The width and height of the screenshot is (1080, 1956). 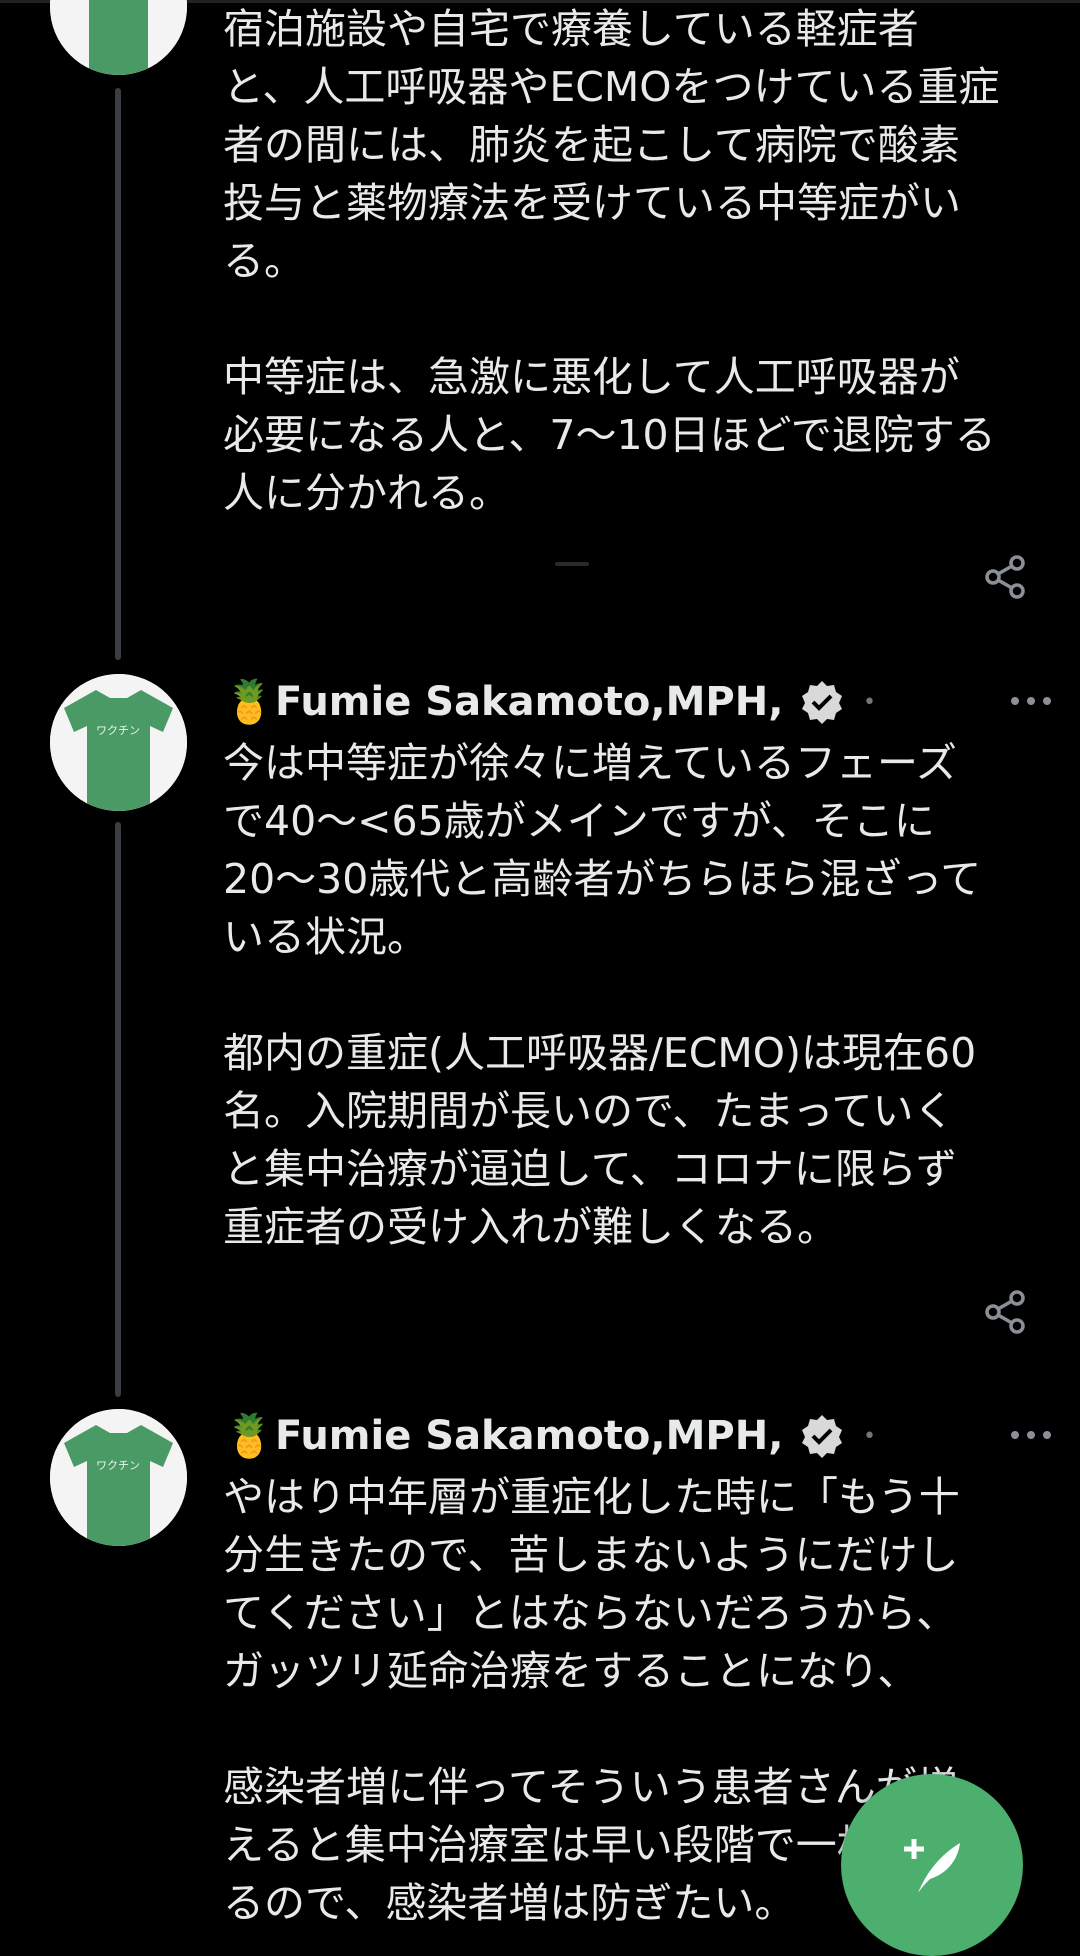 What do you see at coordinates (572, 564) in the screenshot?
I see `divider` at bounding box center [572, 564].